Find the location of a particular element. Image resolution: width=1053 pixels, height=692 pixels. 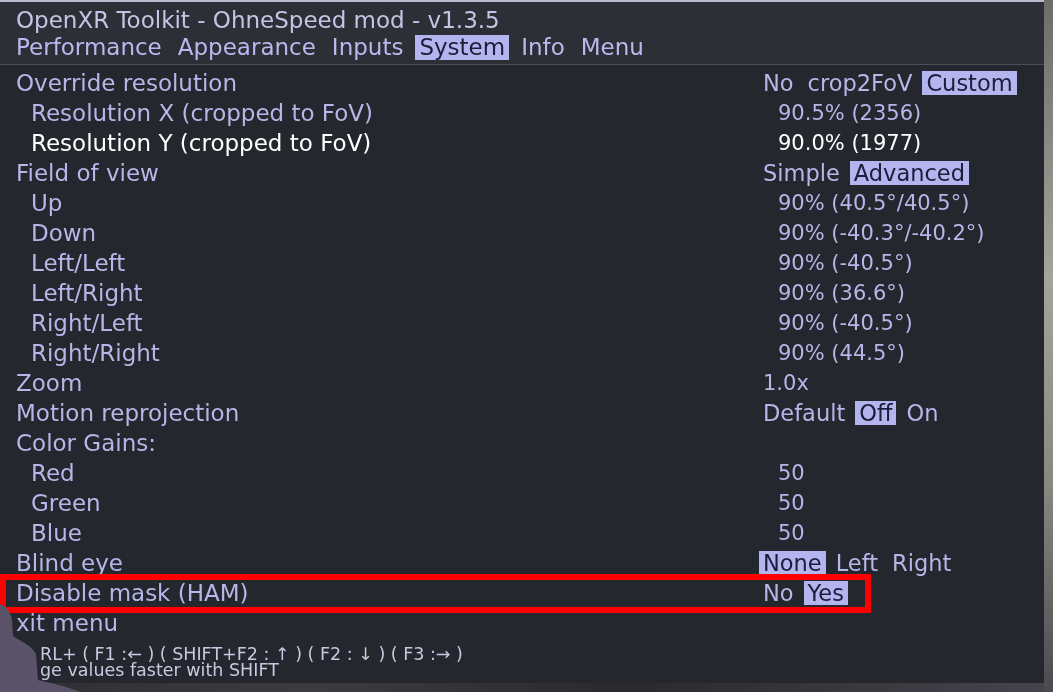

menu-item: Override resolution is located at coordinates (126, 83).